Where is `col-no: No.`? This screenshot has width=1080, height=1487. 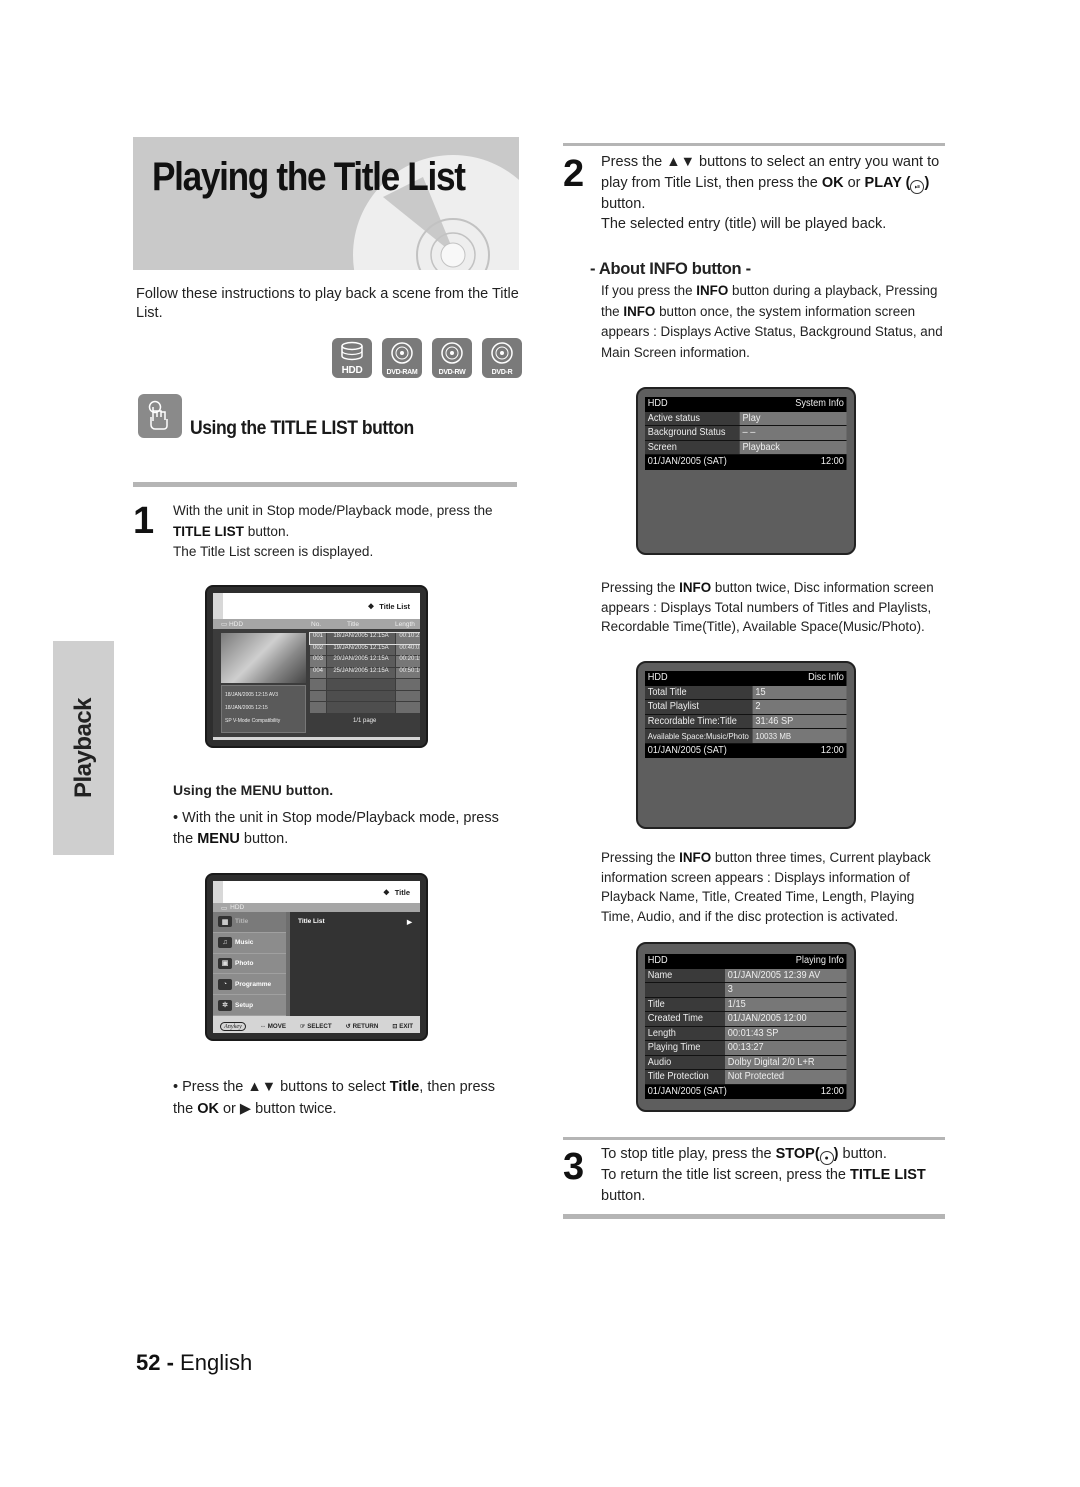 col-no: No. is located at coordinates (316, 624).